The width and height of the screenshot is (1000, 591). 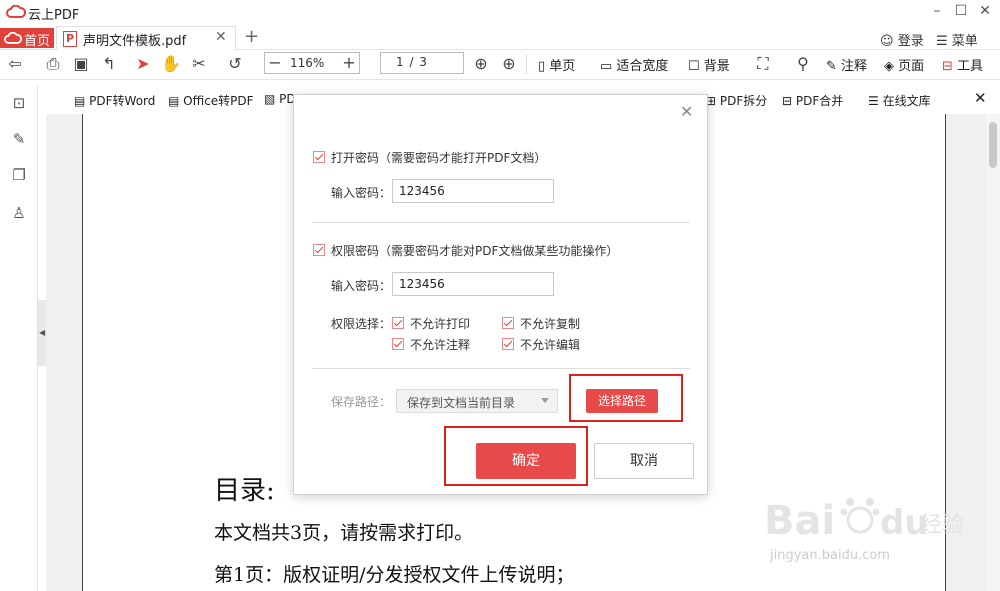 What do you see at coordinates (19, 103) in the screenshot?
I see `bookmark-icon: ⊡` at bounding box center [19, 103].